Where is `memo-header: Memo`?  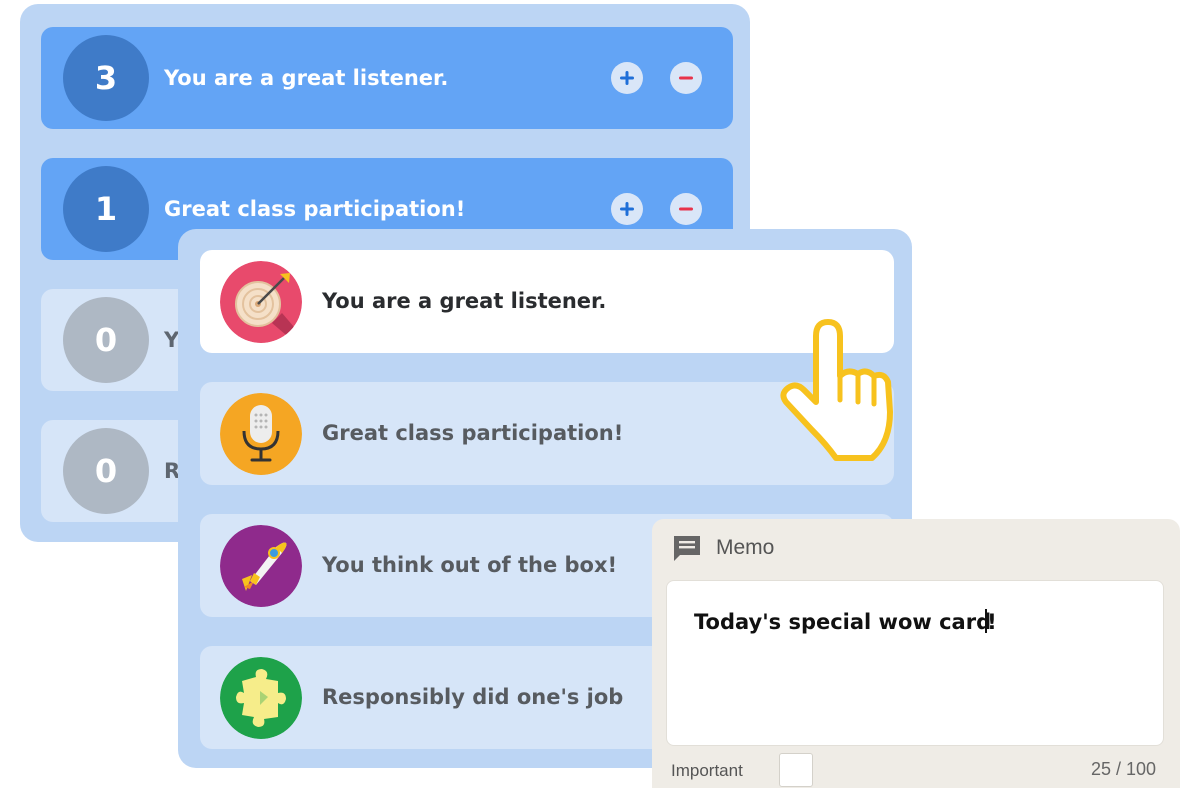
memo-header: Memo is located at coordinates (723, 548).